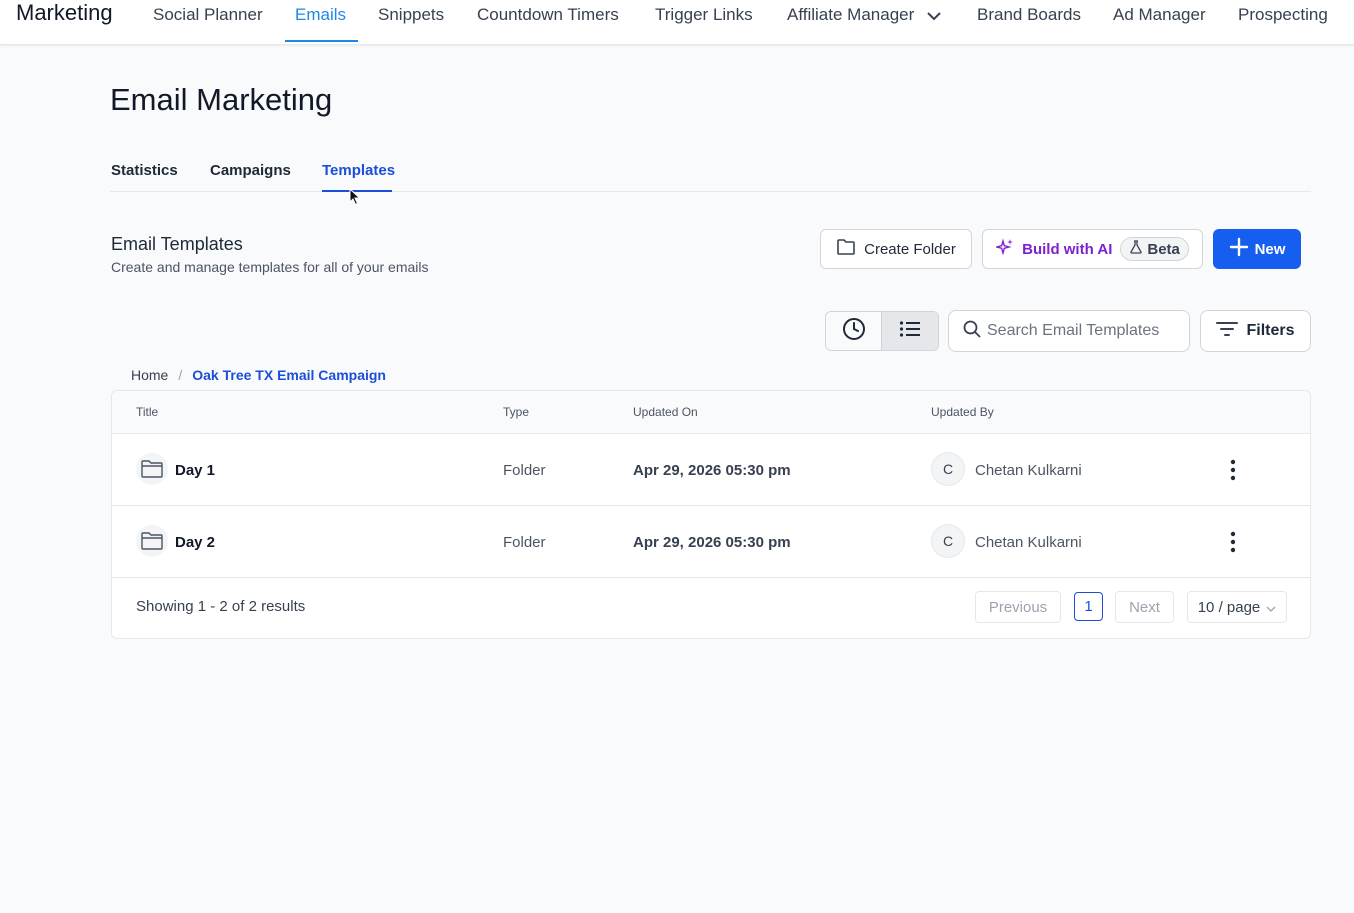 The width and height of the screenshot is (1354, 913). I want to click on breadcrumb-current: Oak Tree TX Email Campaign, so click(289, 375).